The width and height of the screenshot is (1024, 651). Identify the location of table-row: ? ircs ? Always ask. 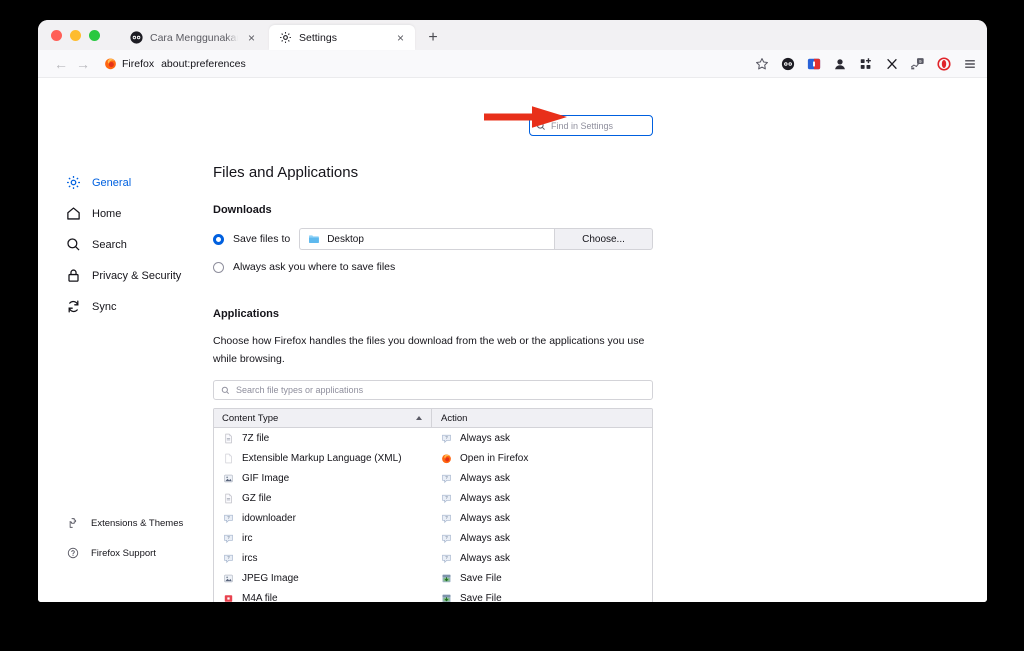
(433, 558).